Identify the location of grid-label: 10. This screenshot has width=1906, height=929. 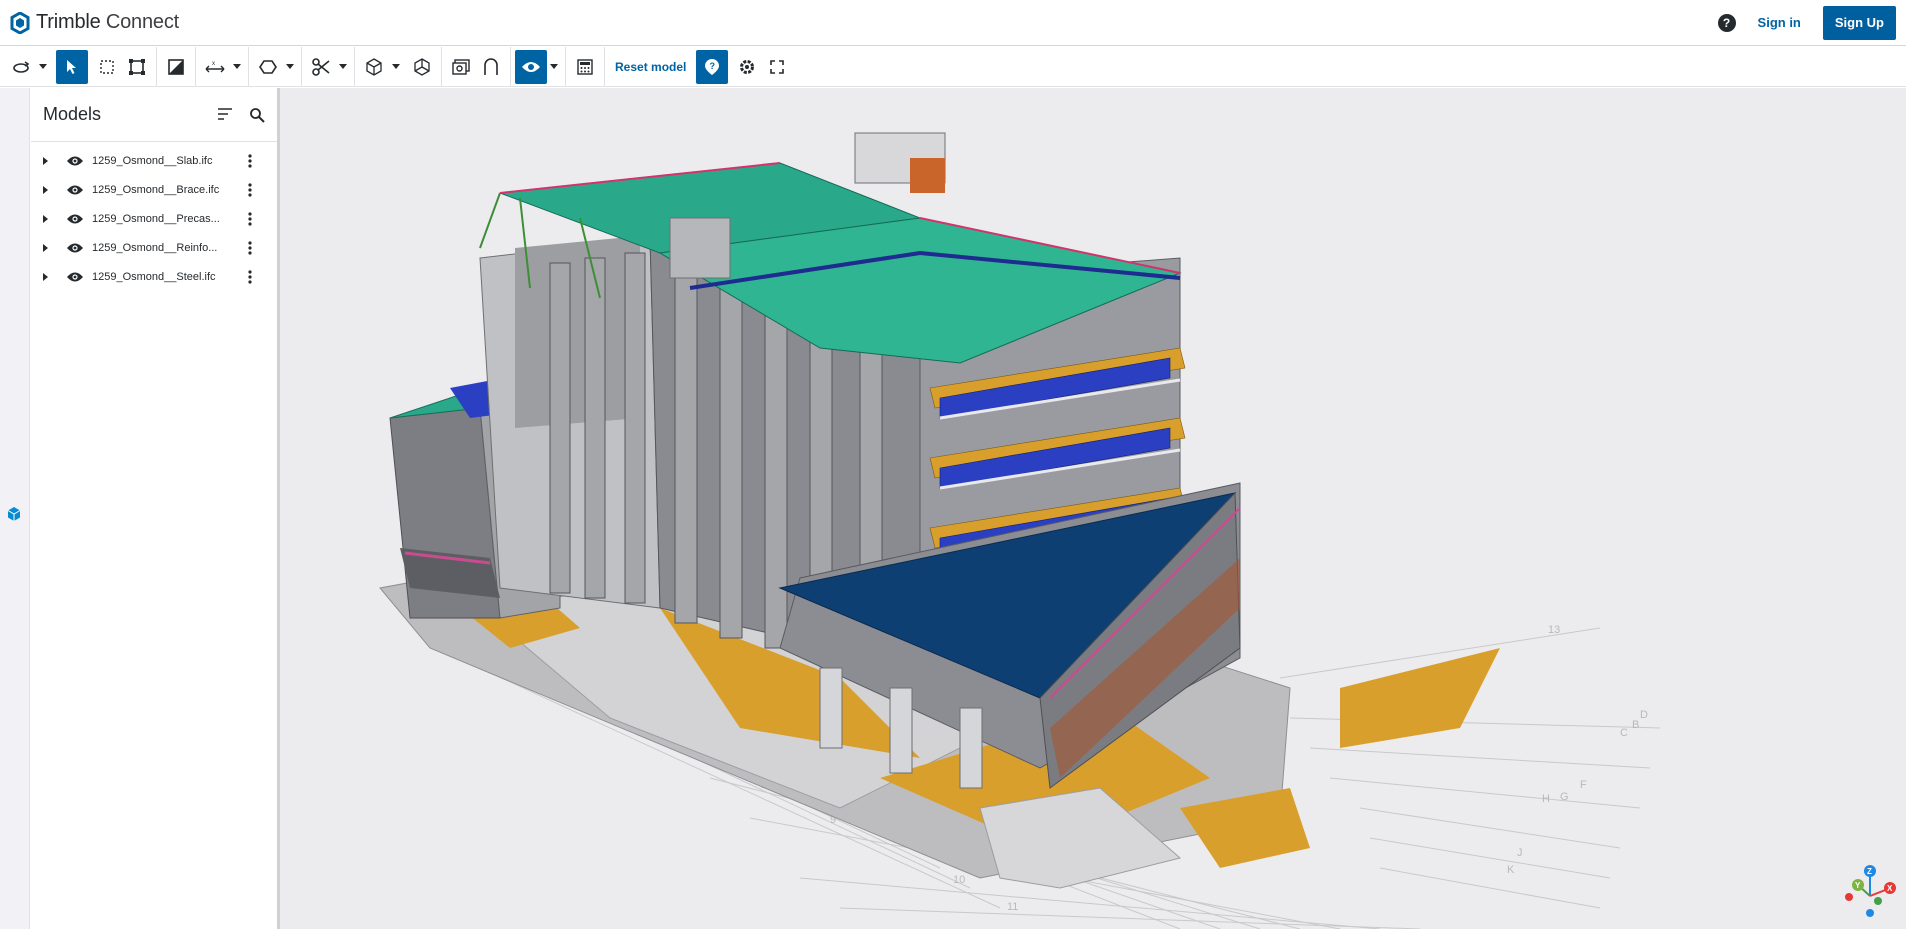
(959, 880).